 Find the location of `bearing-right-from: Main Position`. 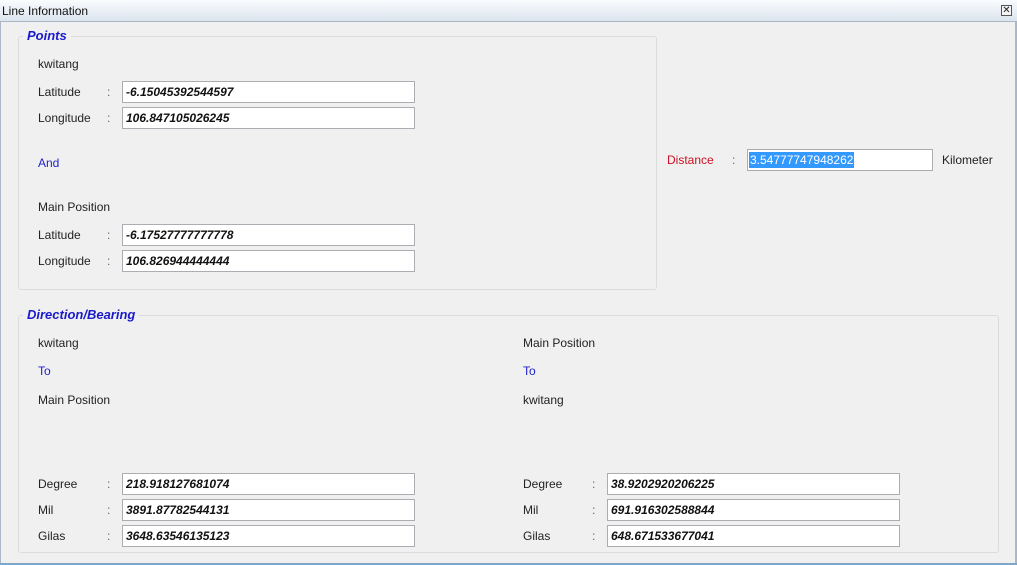

bearing-right-from: Main Position is located at coordinates (559, 343).